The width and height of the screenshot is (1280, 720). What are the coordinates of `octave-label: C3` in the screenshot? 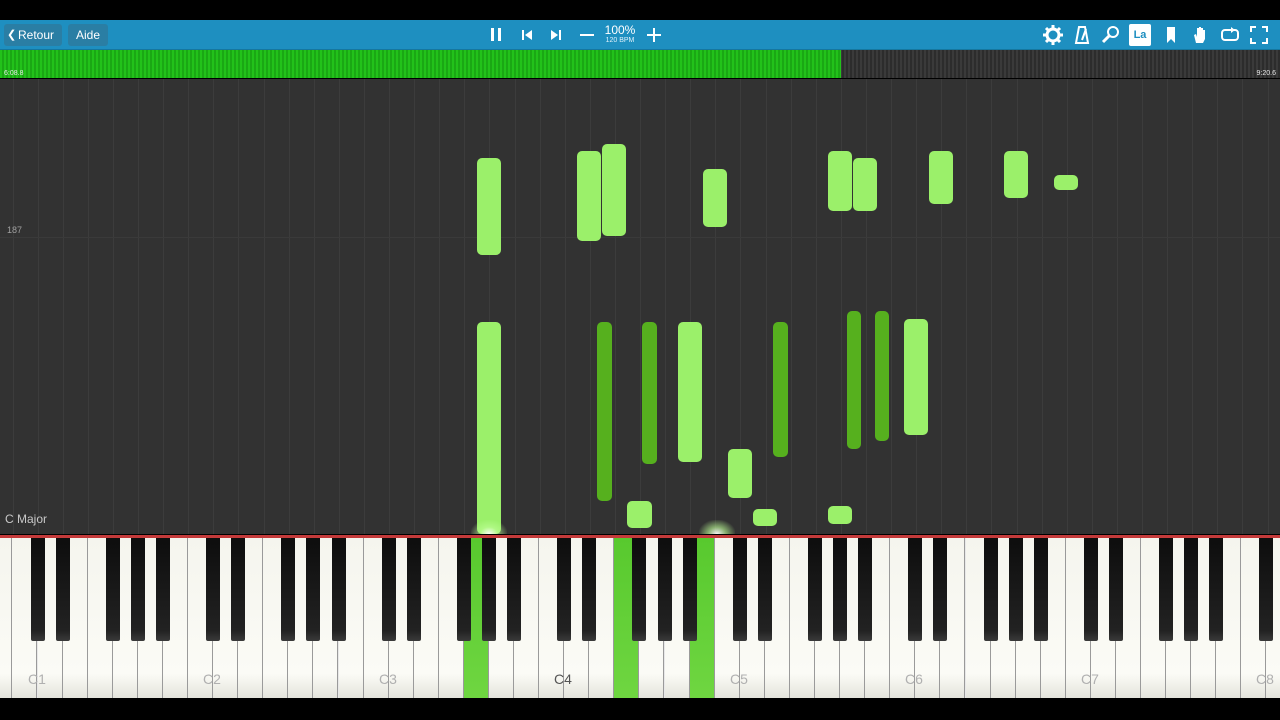 It's located at (388, 679).